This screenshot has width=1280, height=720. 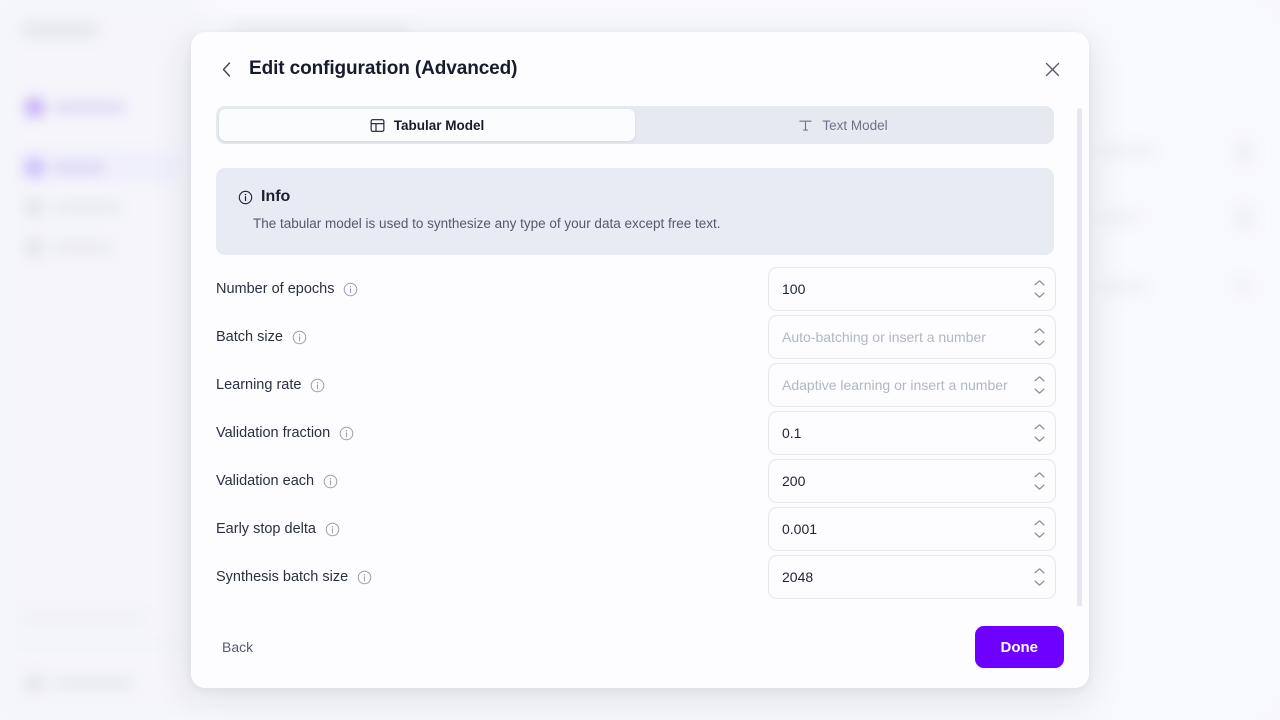 I want to click on tab-label: Tabular Model, so click(x=439, y=125).